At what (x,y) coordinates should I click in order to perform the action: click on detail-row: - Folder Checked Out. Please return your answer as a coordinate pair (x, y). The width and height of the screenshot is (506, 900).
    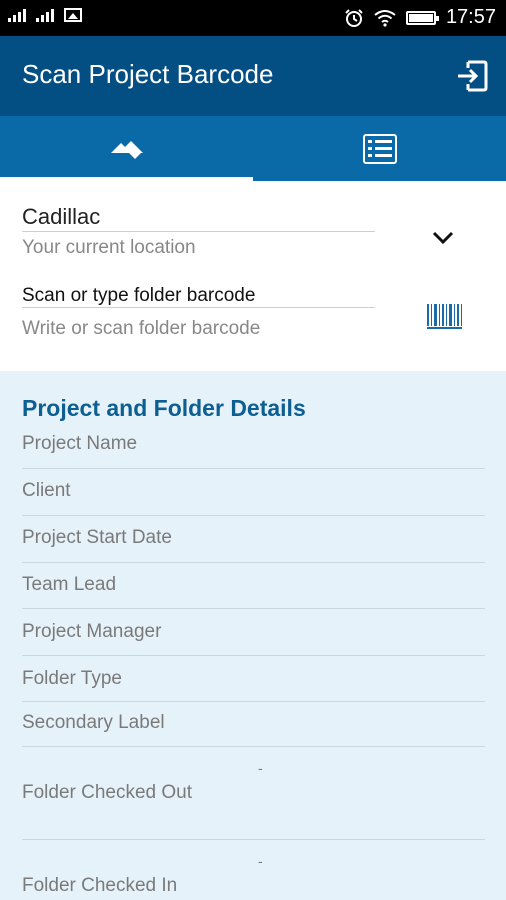
    Looking at the image, I should click on (253, 793).